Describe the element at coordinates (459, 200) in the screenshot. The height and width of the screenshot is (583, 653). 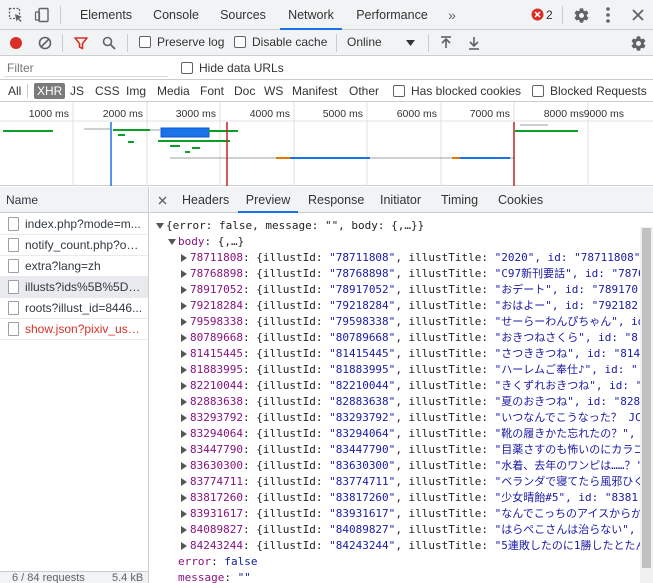
I see `tab-timing: Timing` at that location.